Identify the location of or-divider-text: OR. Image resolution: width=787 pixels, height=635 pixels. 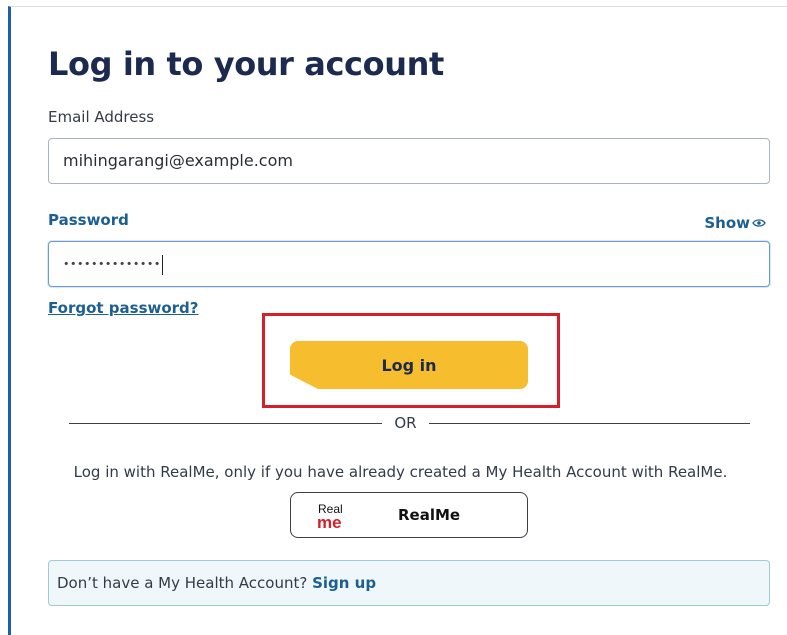
(405, 423).